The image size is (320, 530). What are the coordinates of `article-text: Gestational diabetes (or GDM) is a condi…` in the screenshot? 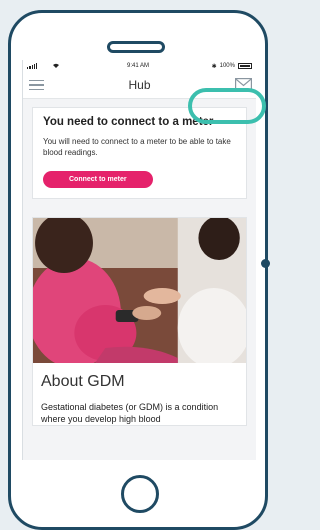 It's located at (130, 413).